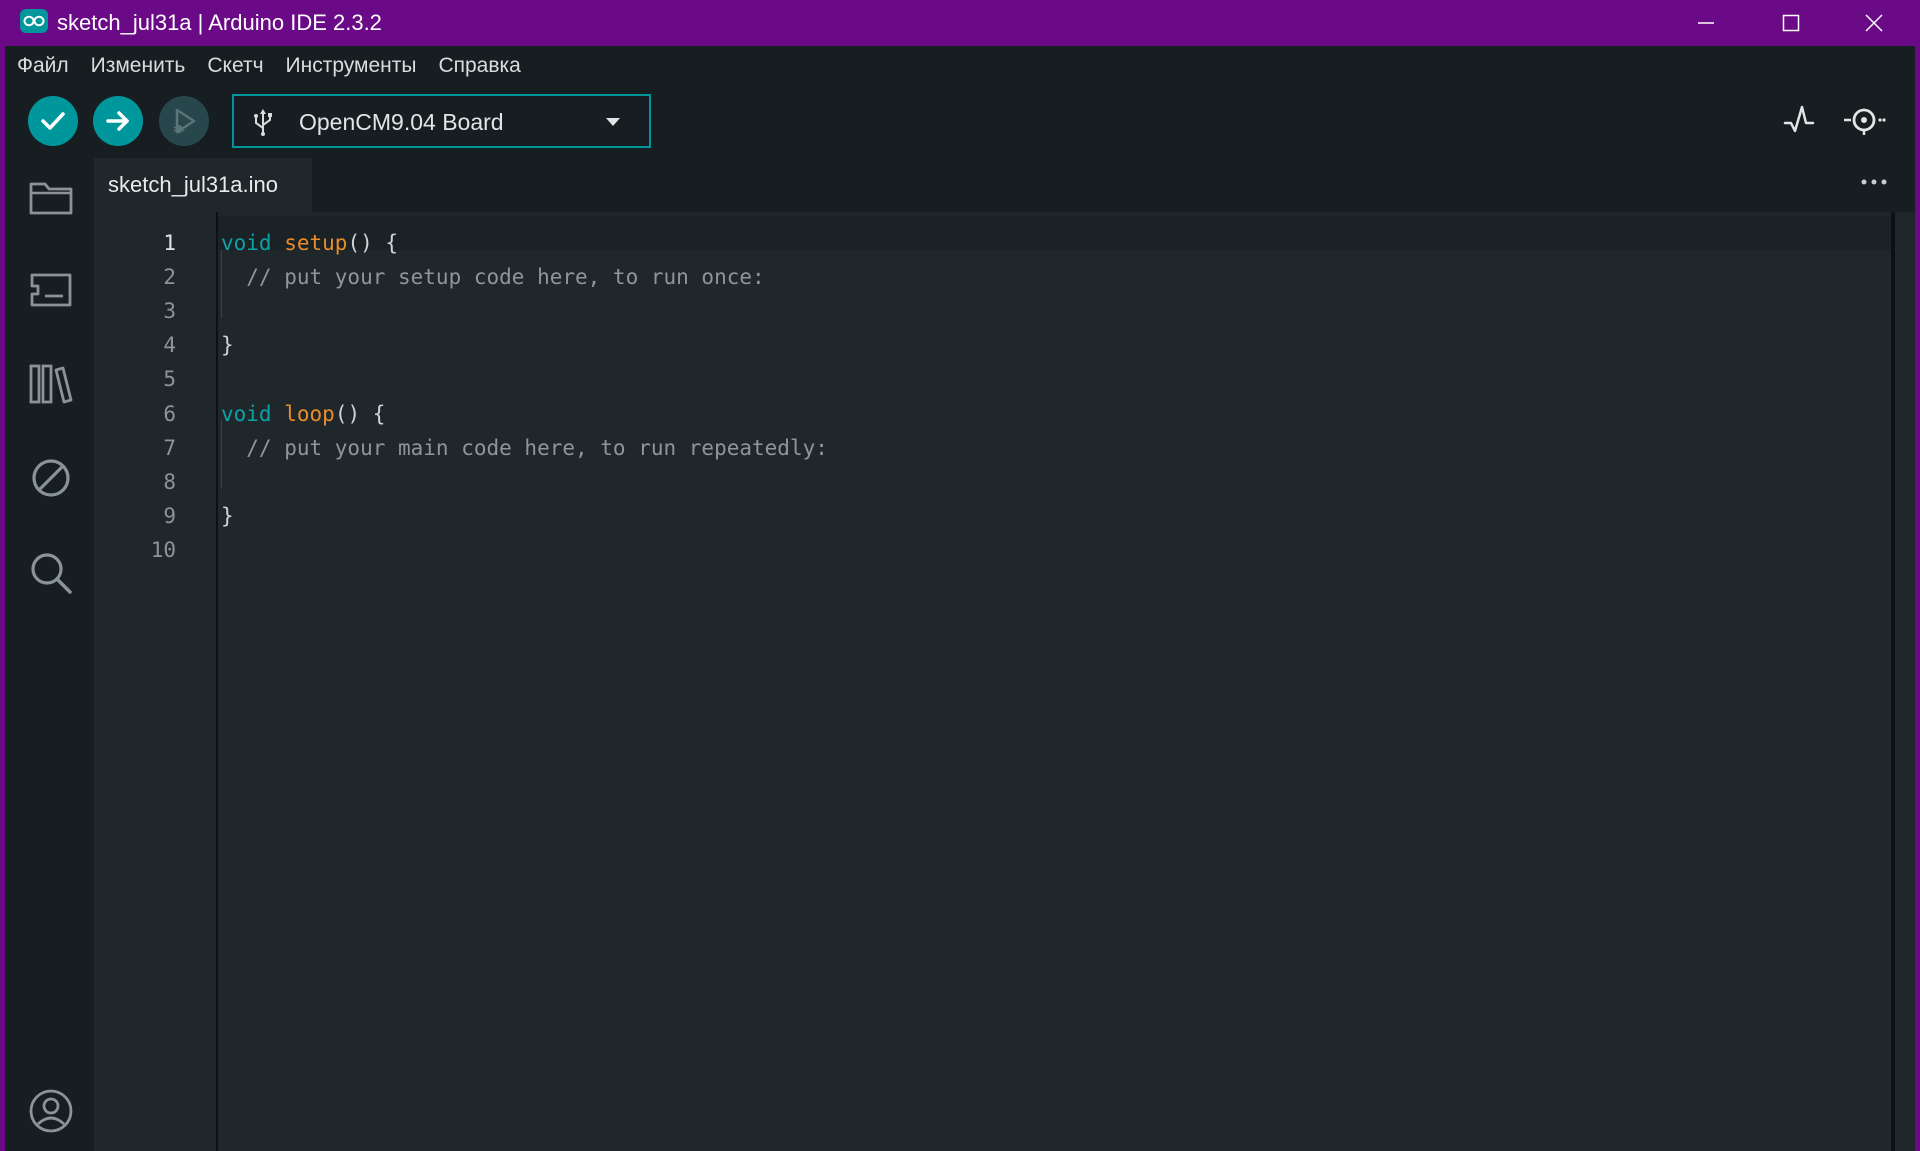 This screenshot has width=1920, height=1151. What do you see at coordinates (1004, 182) in the screenshot?
I see `editor-tab-bar: sketch_jul31a.ino` at bounding box center [1004, 182].